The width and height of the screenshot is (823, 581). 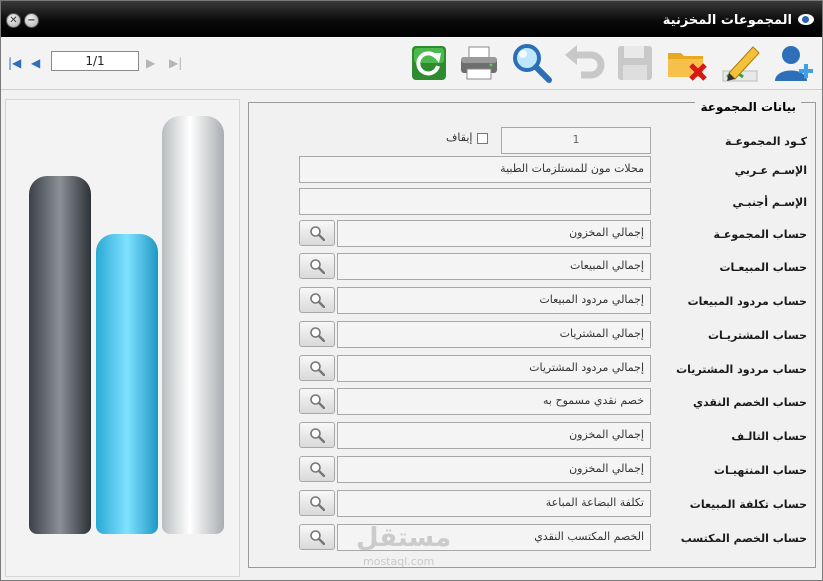 I want to click on account-field: خصم نقدي مسموح به, so click(x=494, y=401).